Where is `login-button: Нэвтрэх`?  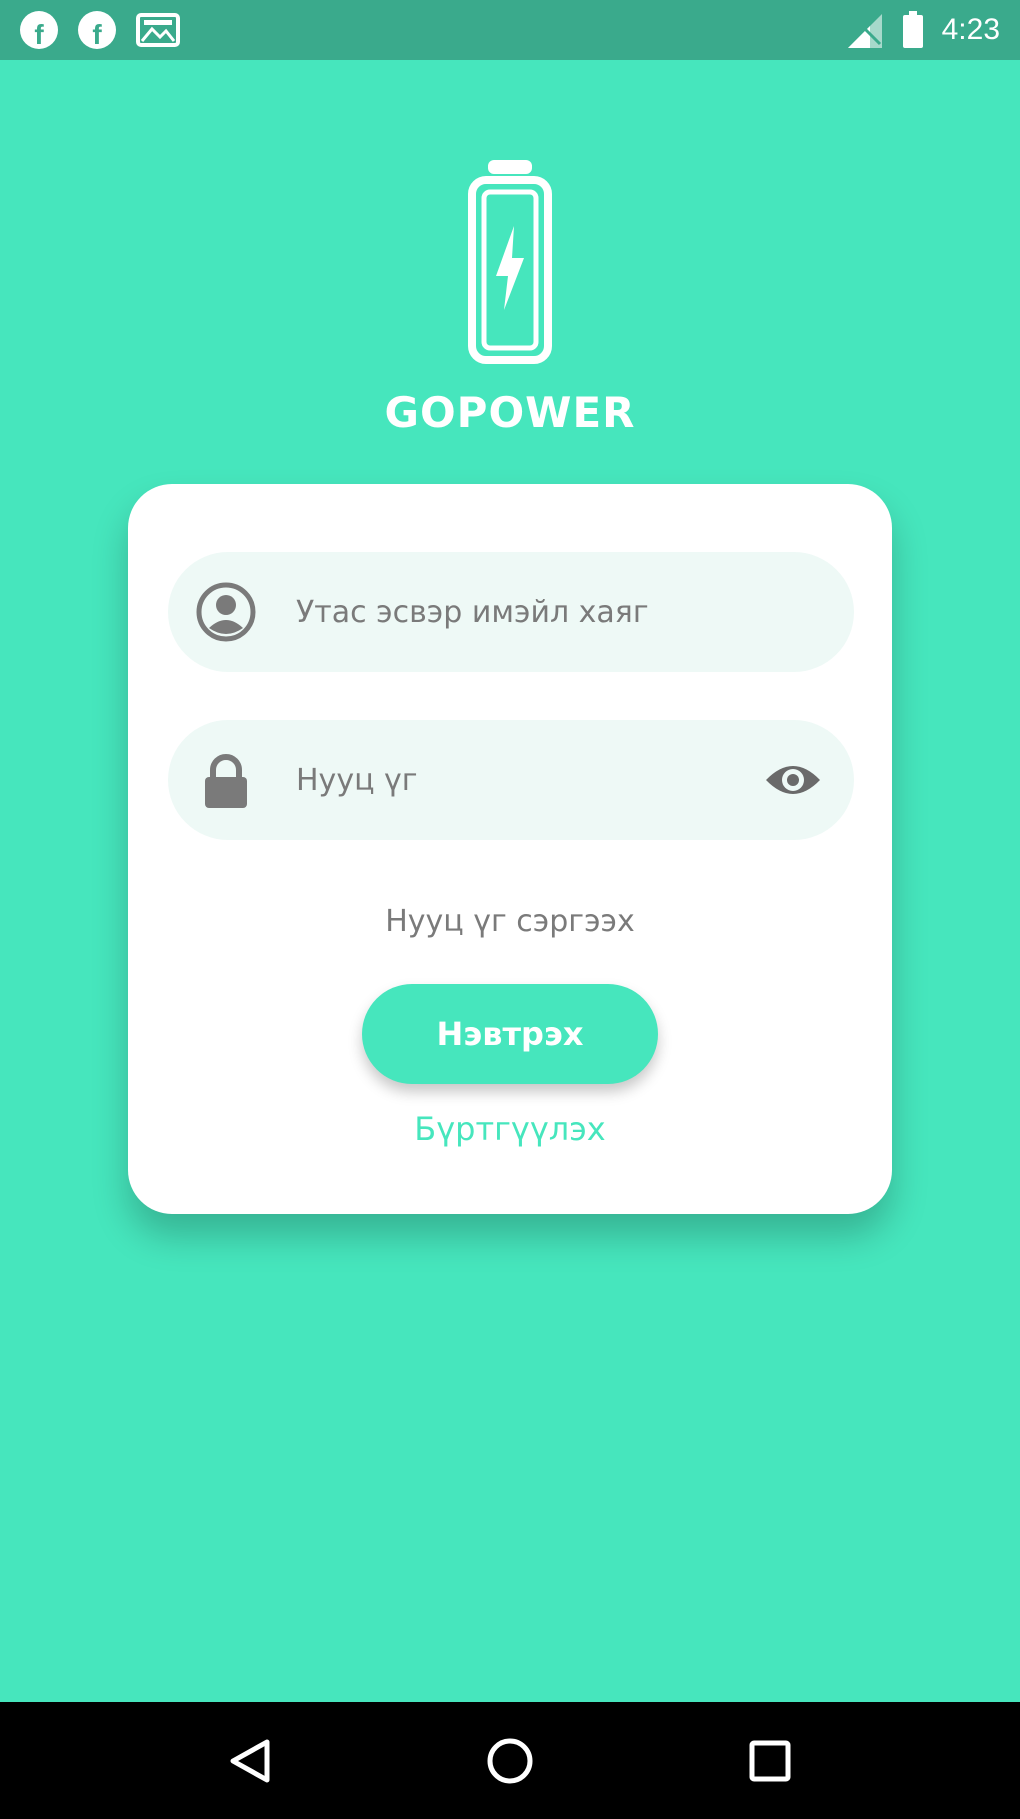
login-button: Нэвтрэх is located at coordinates (510, 1034).